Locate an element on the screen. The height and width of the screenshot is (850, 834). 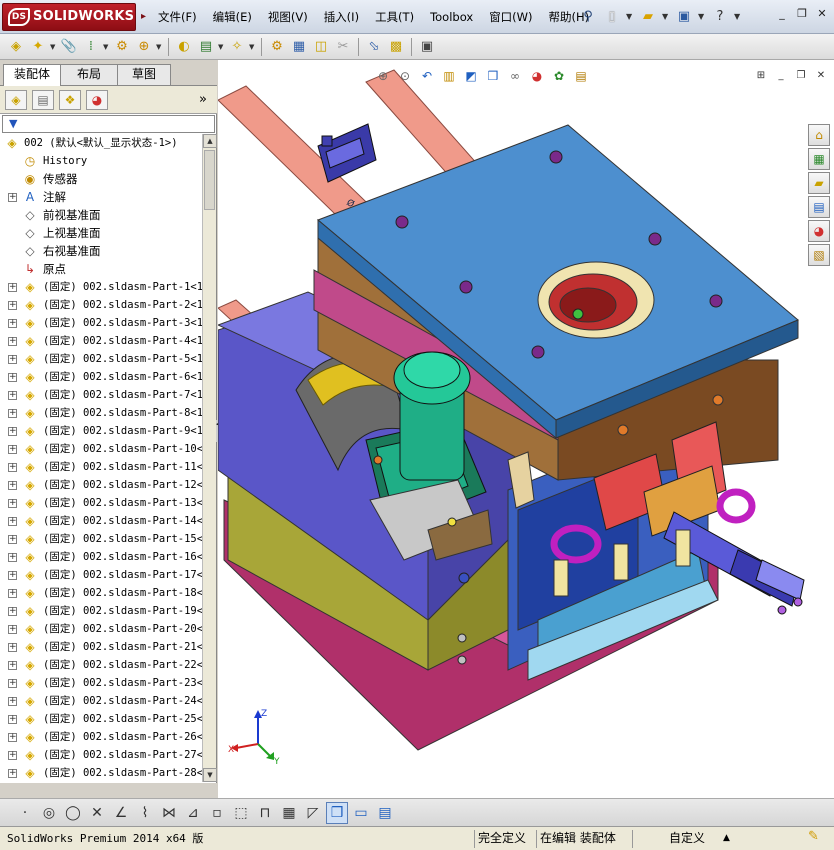
tile-horizontal-icon: ▭ is located at coordinates (361, 813).